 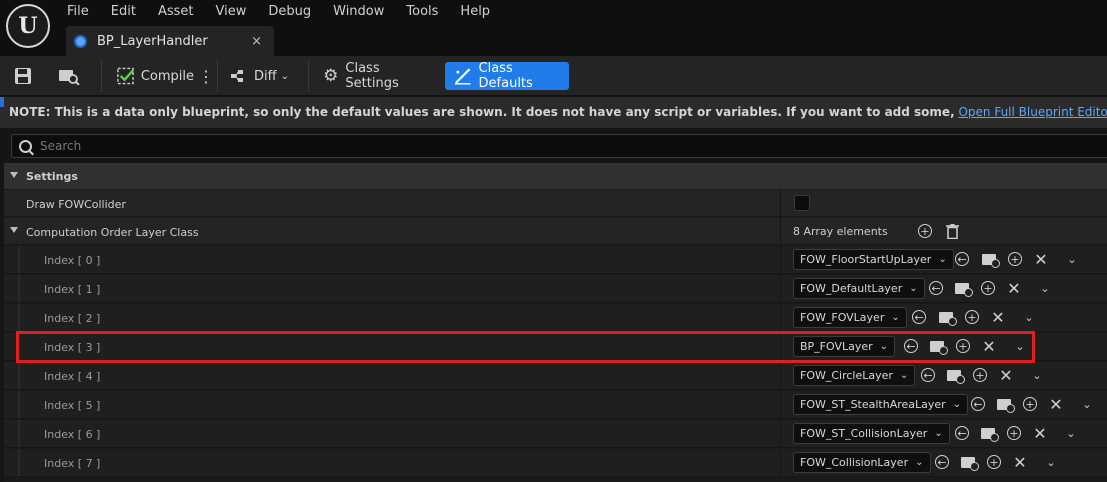 What do you see at coordinates (206, 76) in the screenshot?
I see `compile-options-button: ⋮` at bounding box center [206, 76].